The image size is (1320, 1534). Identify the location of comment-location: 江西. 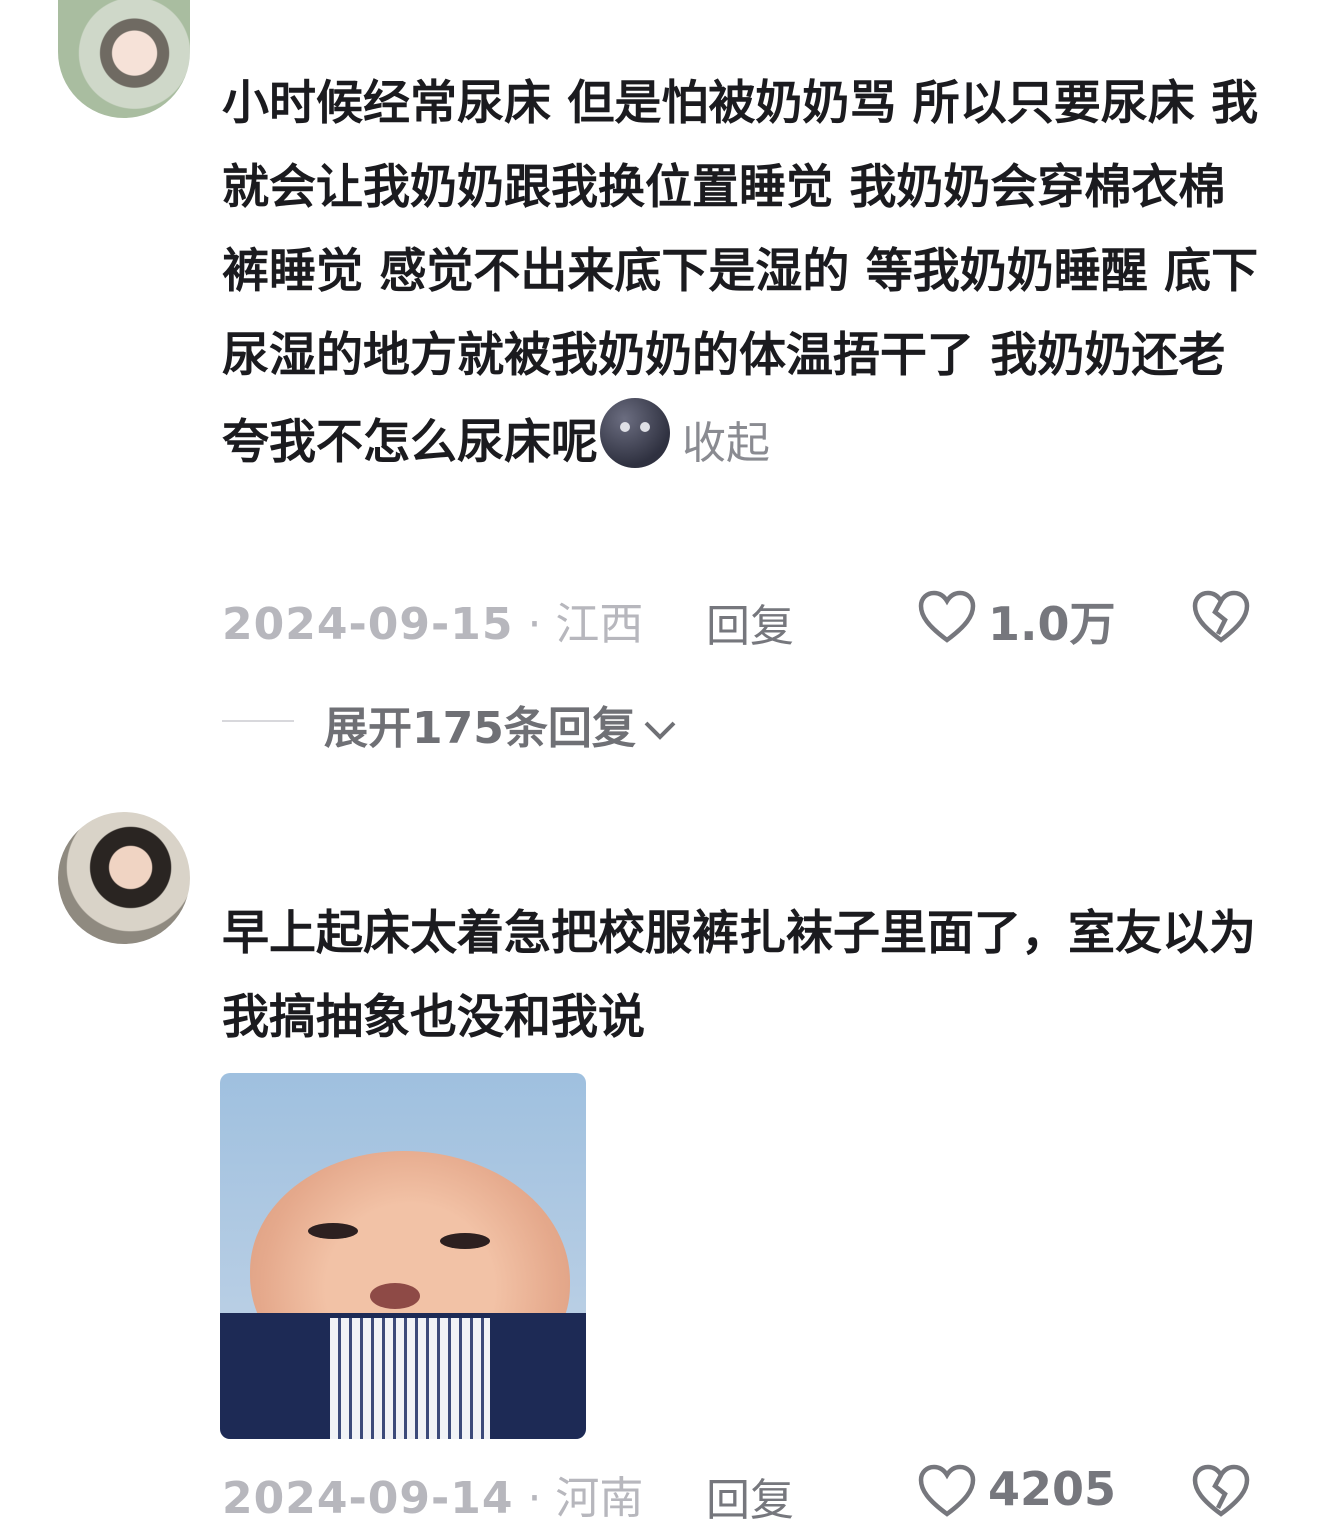
(599, 624).